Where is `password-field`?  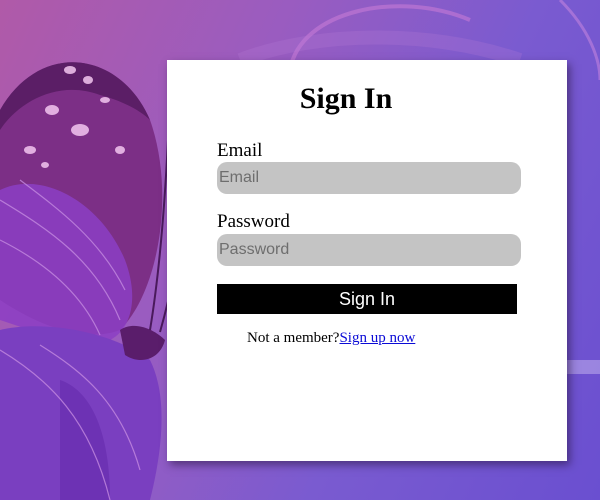 password-field is located at coordinates (369, 250).